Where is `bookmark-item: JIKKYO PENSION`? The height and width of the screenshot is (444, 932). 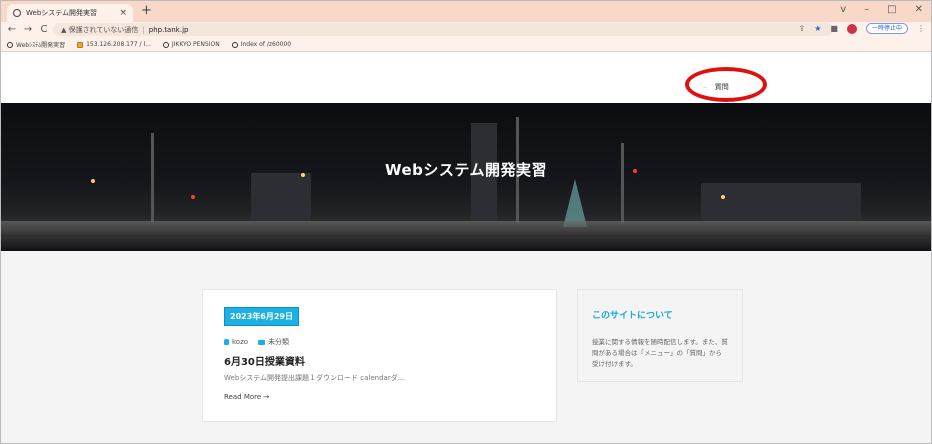 bookmark-item: JIKKYO PENSION is located at coordinates (191, 44).